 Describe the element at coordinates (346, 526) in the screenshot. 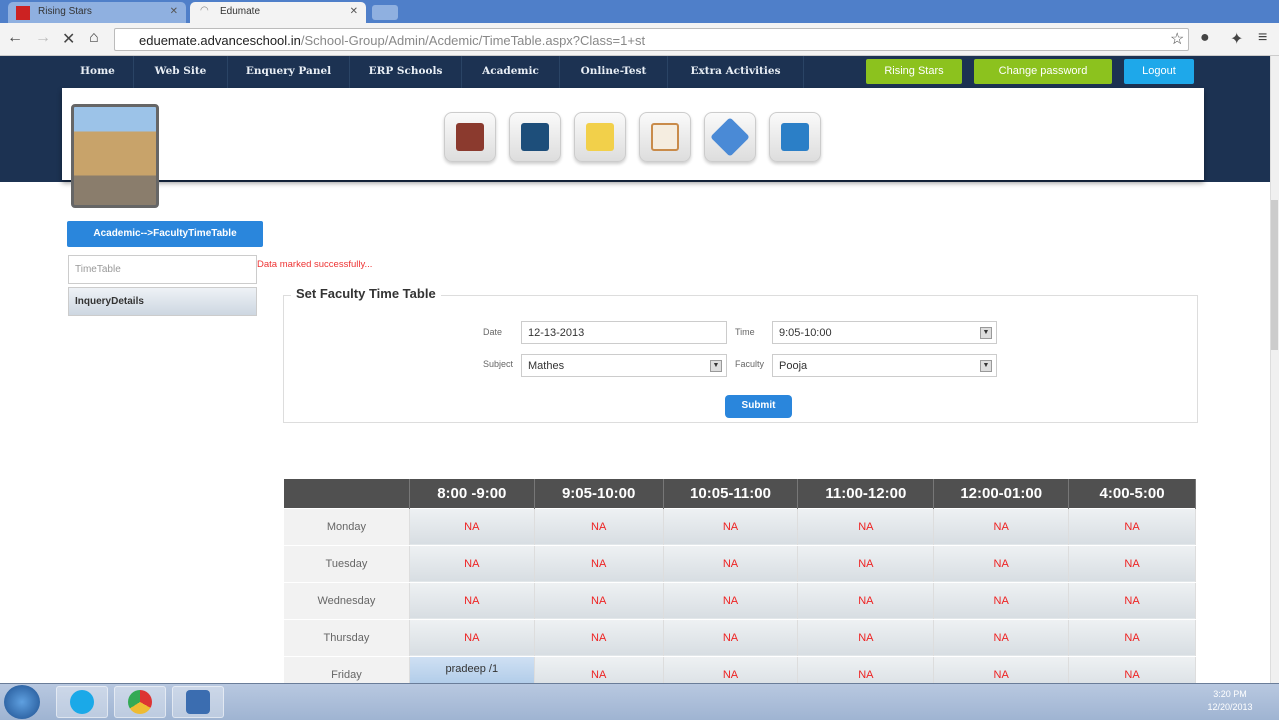

I see `day-cell: Monday` at that location.